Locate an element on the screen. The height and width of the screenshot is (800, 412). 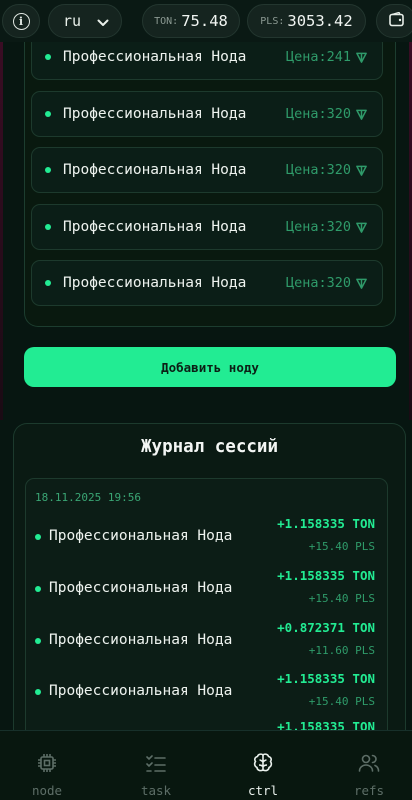
nav-task: task is located at coordinates (156, 774).